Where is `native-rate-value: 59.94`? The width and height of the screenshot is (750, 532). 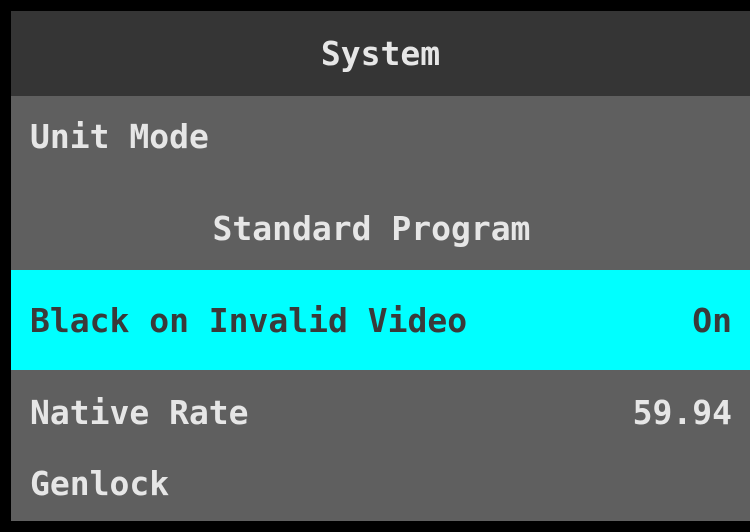 native-rate-value: 59.94 is located at coordinates (682, 412).